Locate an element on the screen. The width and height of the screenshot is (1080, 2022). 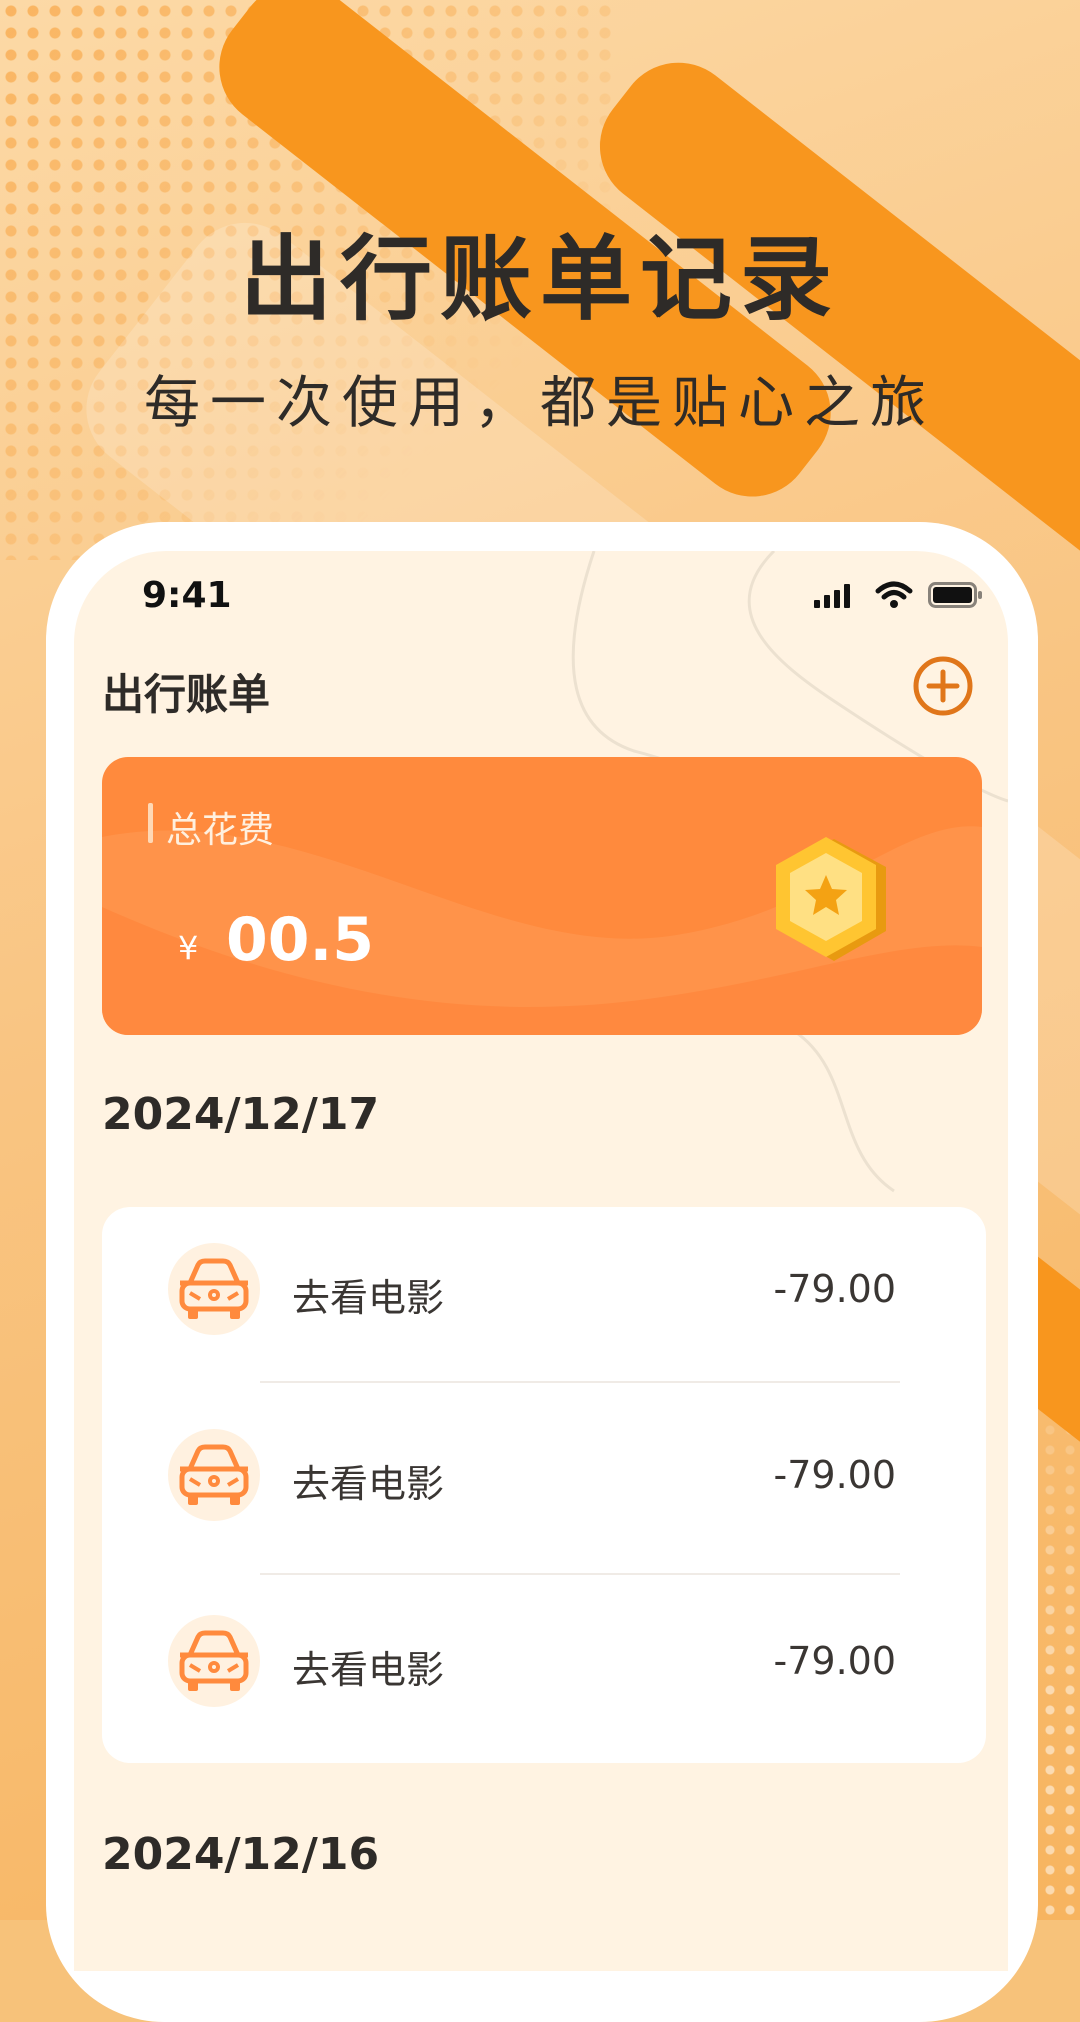
status-icons is located at coordinates (899, 595).